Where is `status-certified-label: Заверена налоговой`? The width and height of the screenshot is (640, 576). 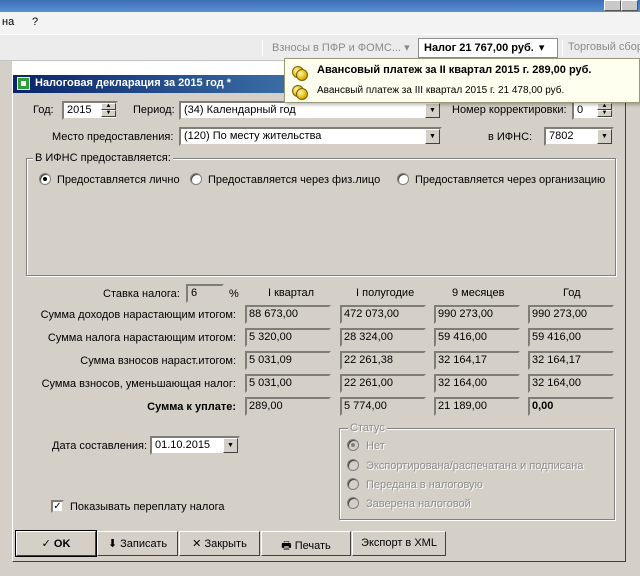 status-certified-label: Заверена налоговой is located at coordinates (418, 504).